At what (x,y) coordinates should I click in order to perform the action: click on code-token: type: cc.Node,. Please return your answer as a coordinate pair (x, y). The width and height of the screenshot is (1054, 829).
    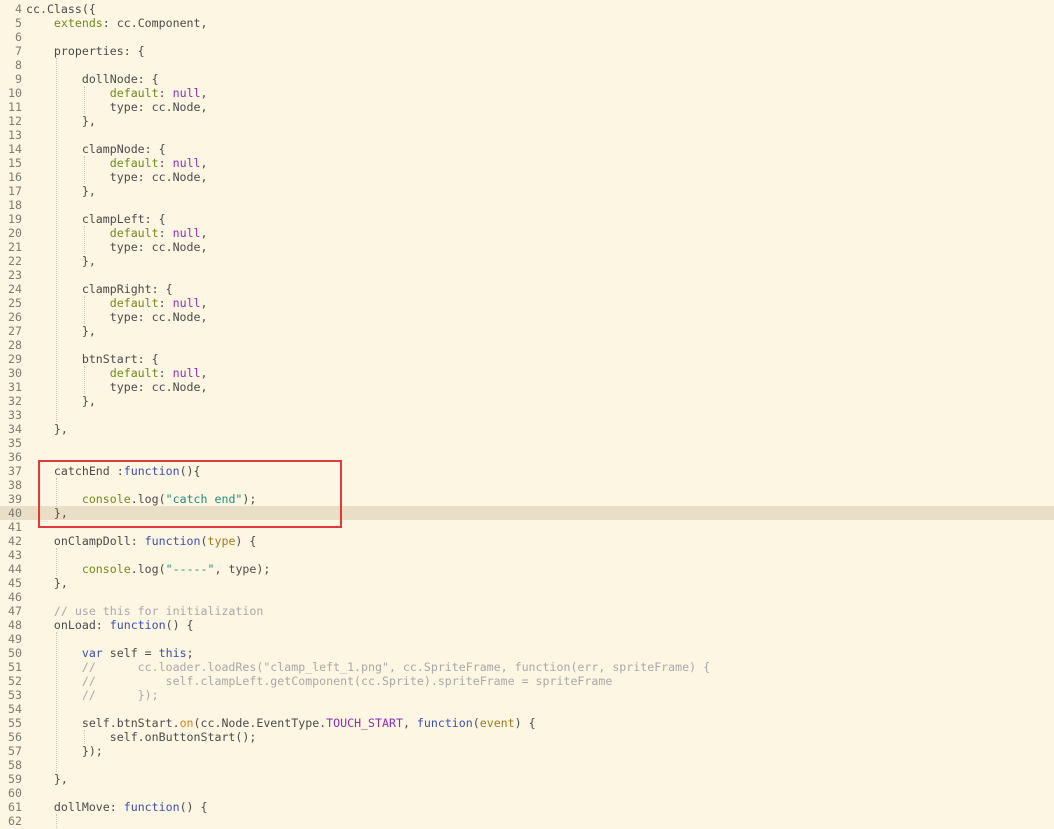
    Looking at the image, I should click on (117, 107).